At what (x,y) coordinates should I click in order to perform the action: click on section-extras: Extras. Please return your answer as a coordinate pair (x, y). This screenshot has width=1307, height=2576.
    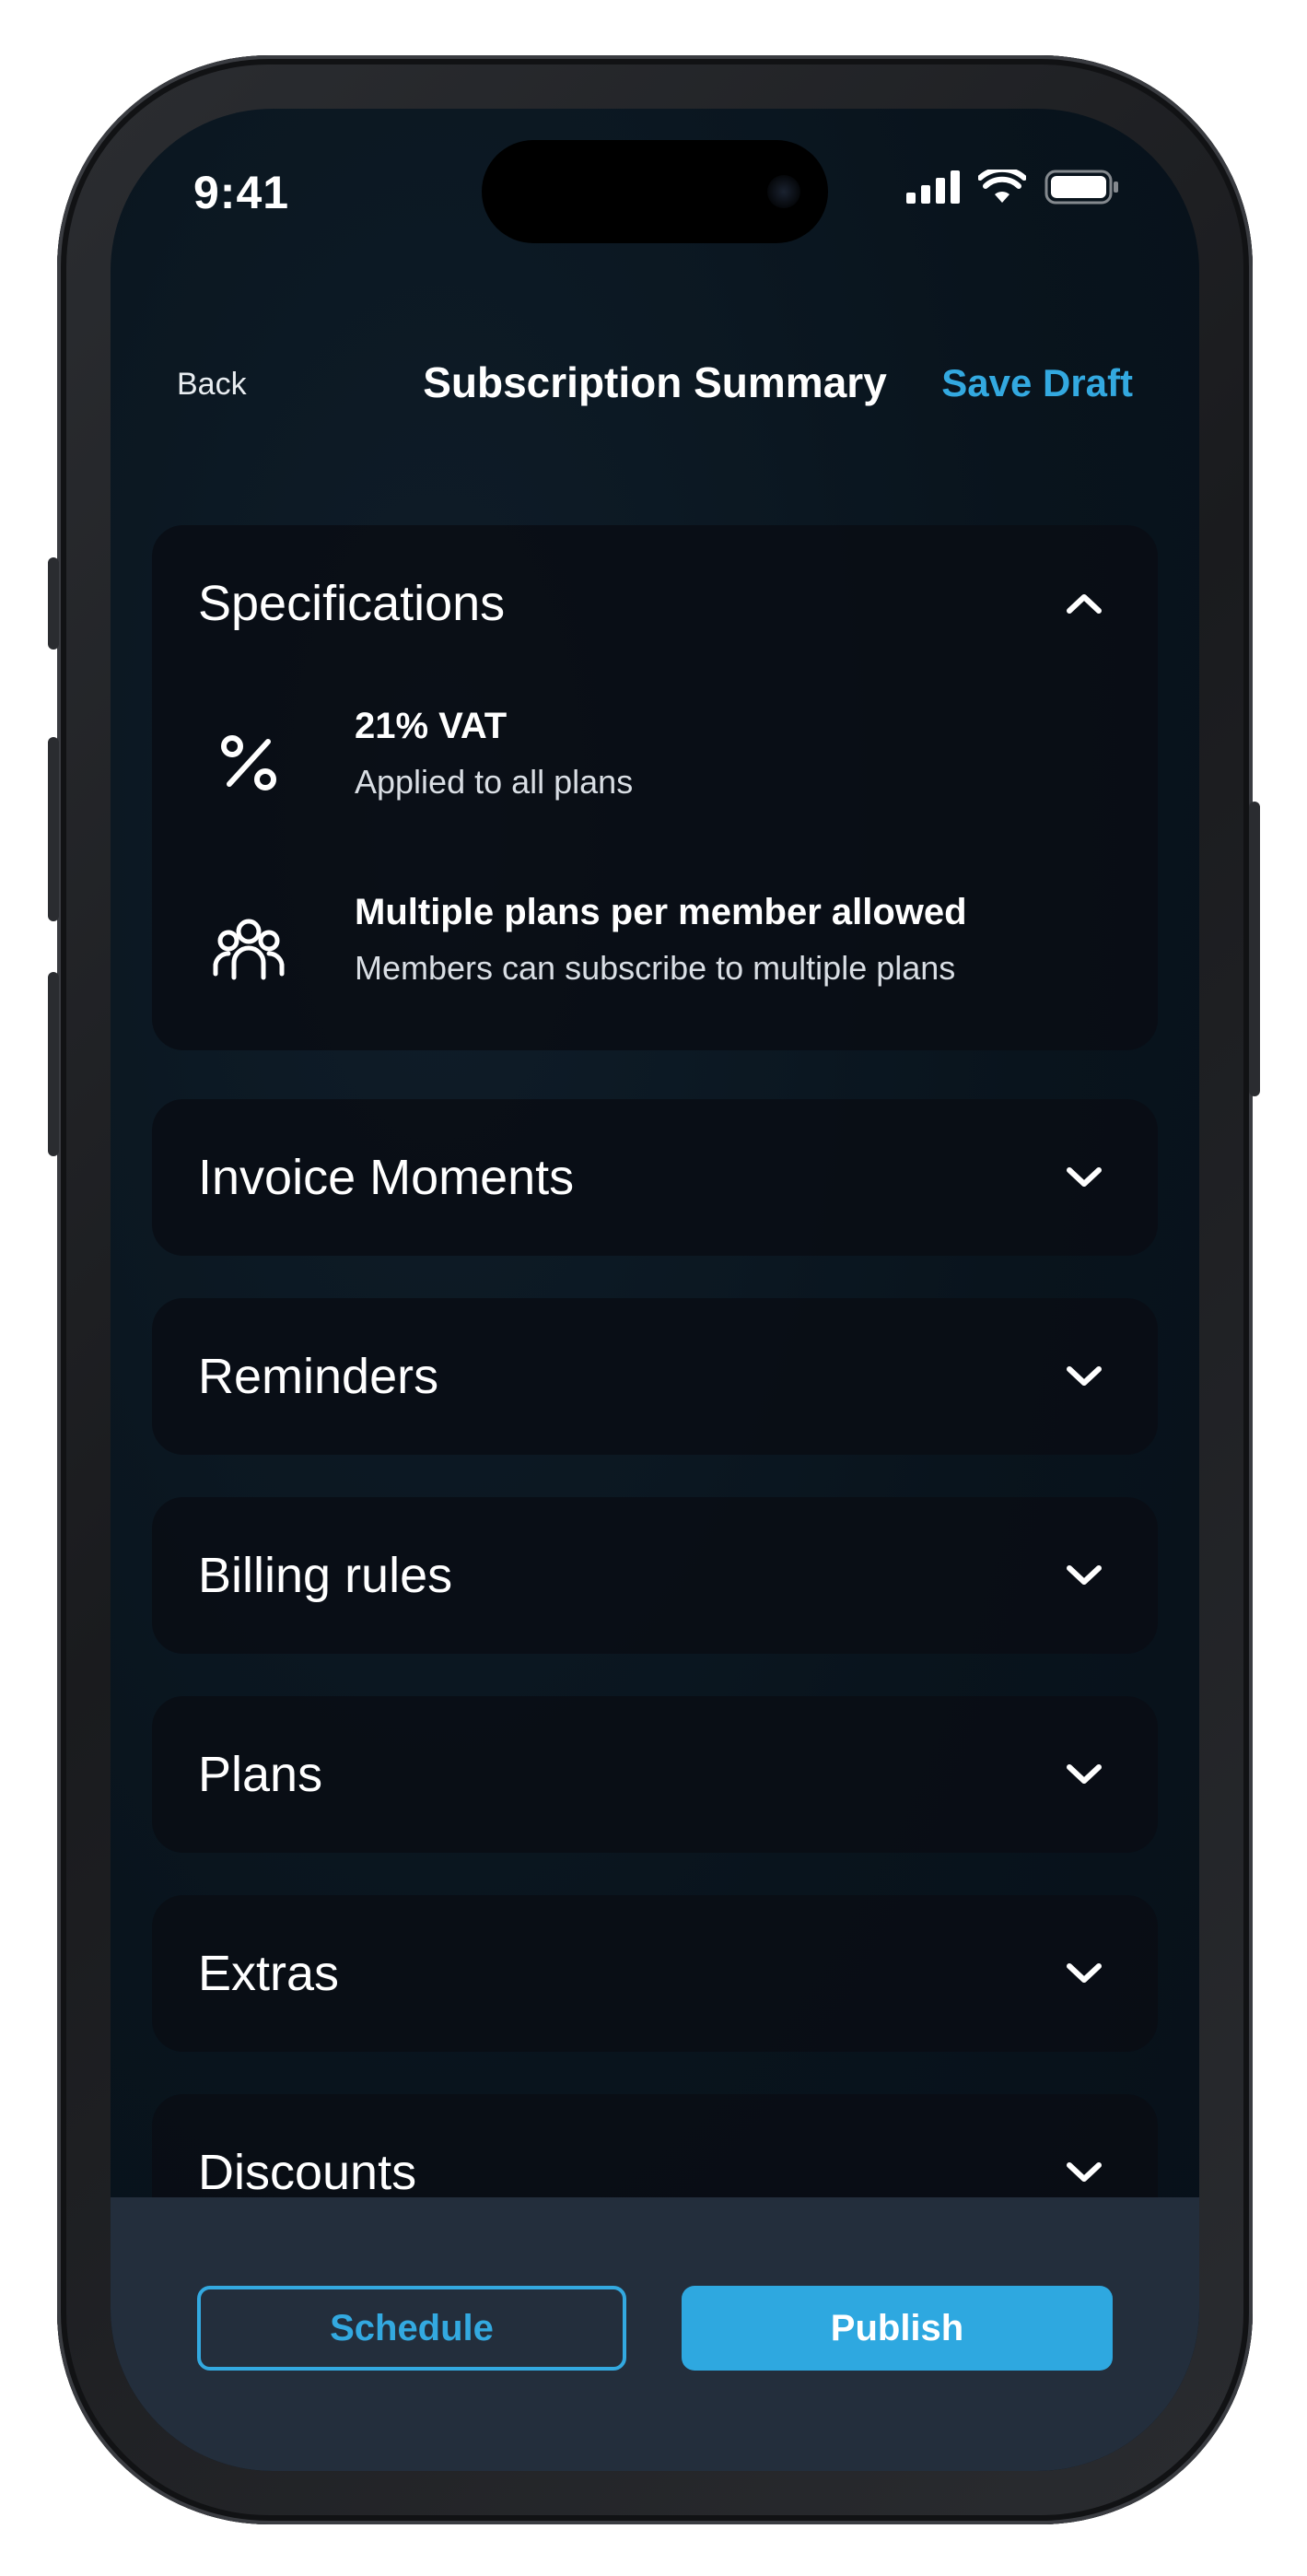
    Looking at the image, I should click on (655, 1973).